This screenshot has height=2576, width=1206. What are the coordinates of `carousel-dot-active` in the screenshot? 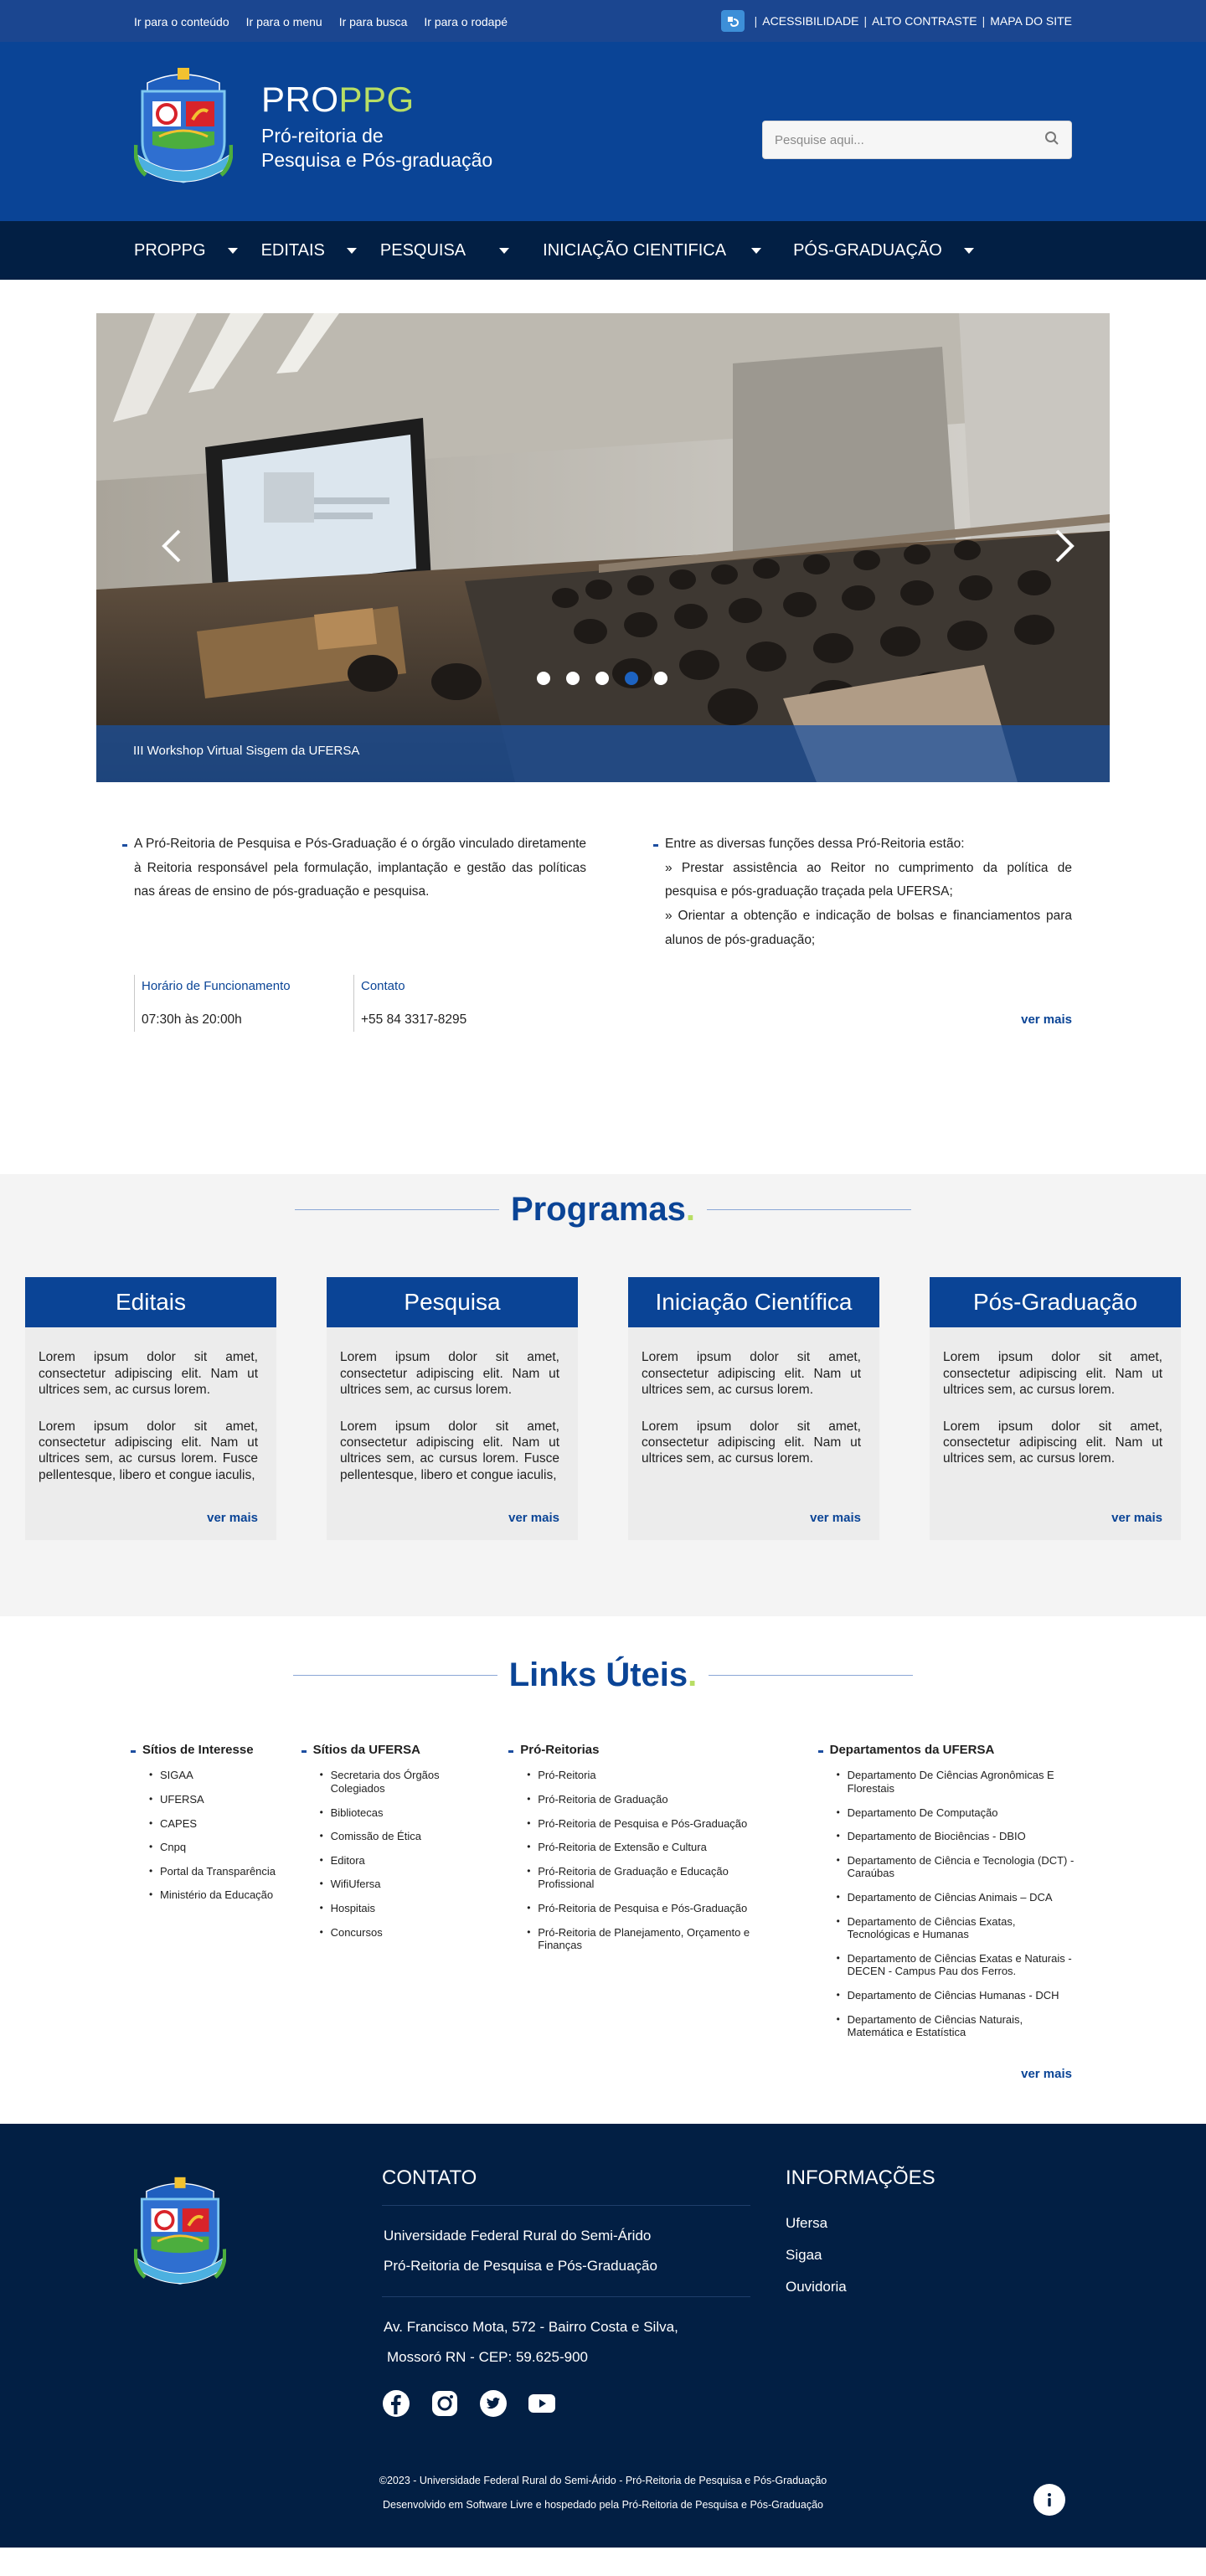 It's located at (631, 678).